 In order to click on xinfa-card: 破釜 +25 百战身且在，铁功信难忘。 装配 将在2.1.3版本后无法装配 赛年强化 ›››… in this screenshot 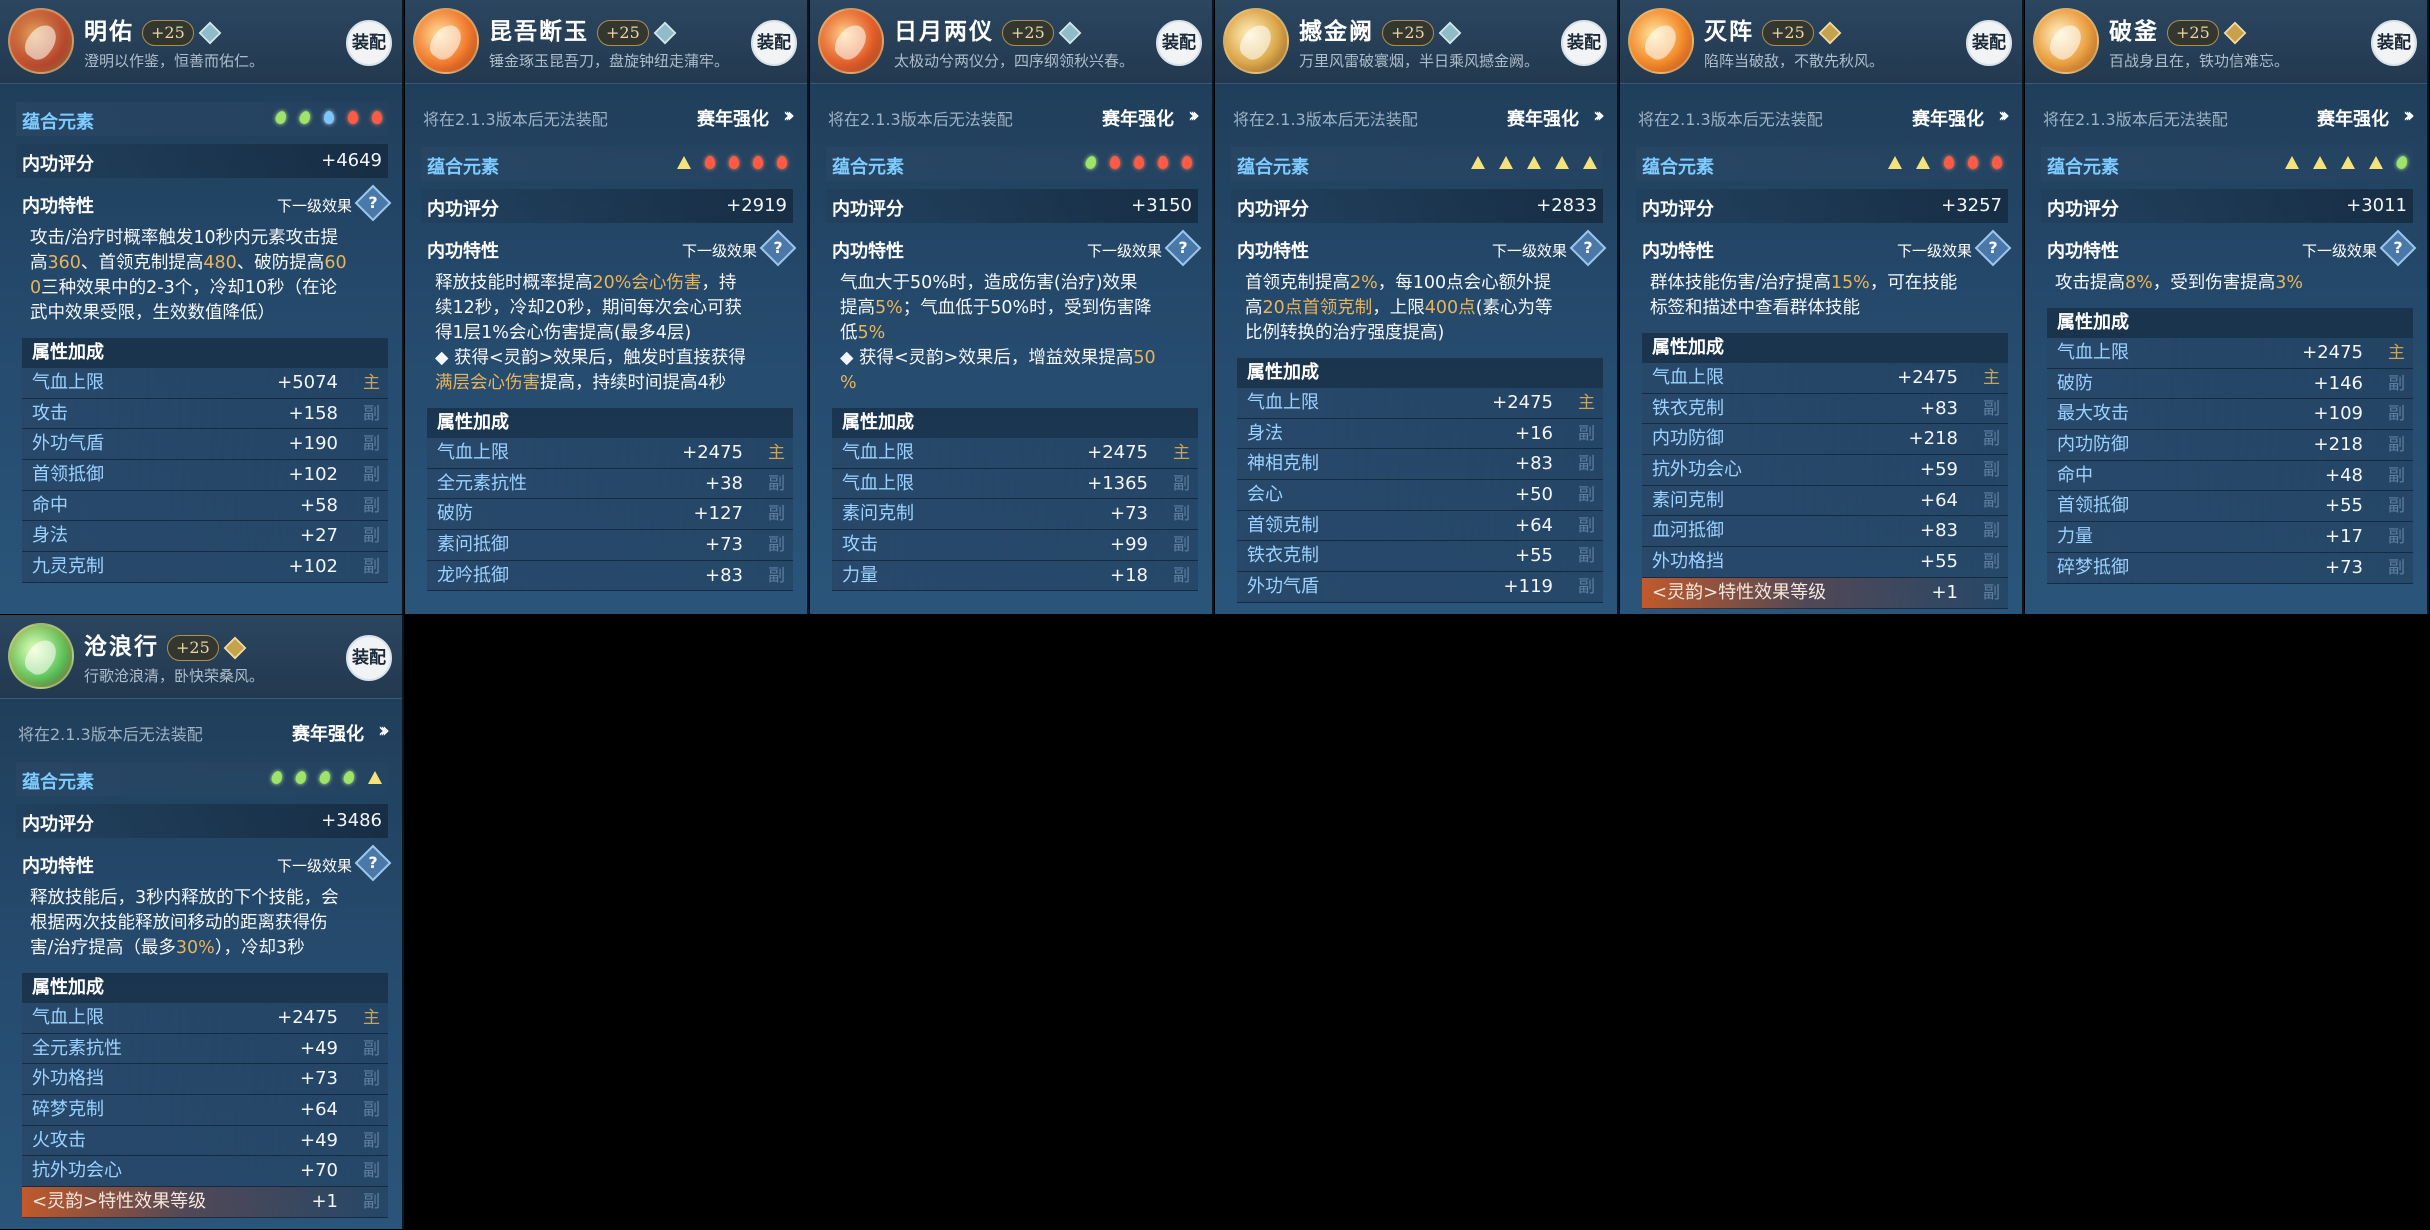, I will do `click(2227, 307)`.